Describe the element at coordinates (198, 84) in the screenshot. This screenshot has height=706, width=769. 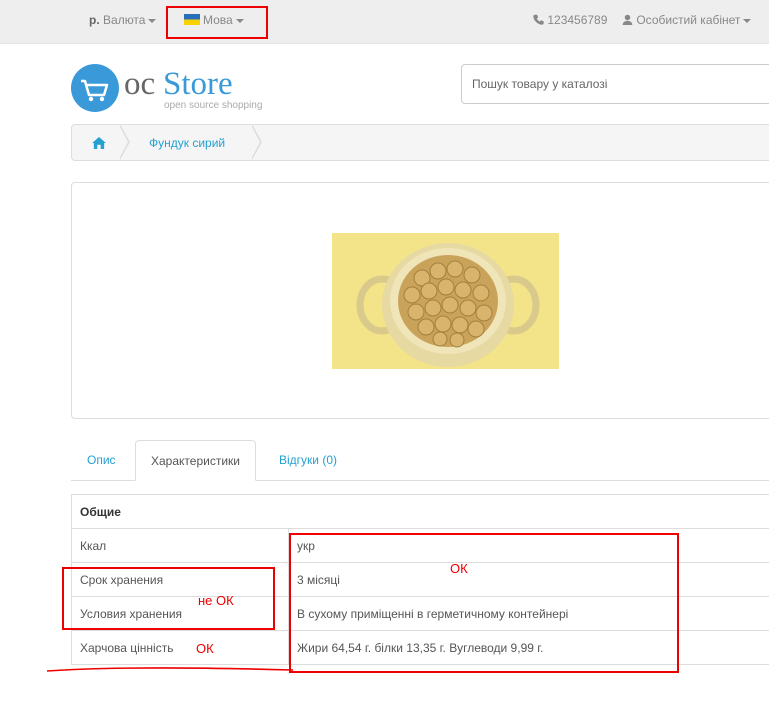
I see `logo-text-store: Store` at that location.